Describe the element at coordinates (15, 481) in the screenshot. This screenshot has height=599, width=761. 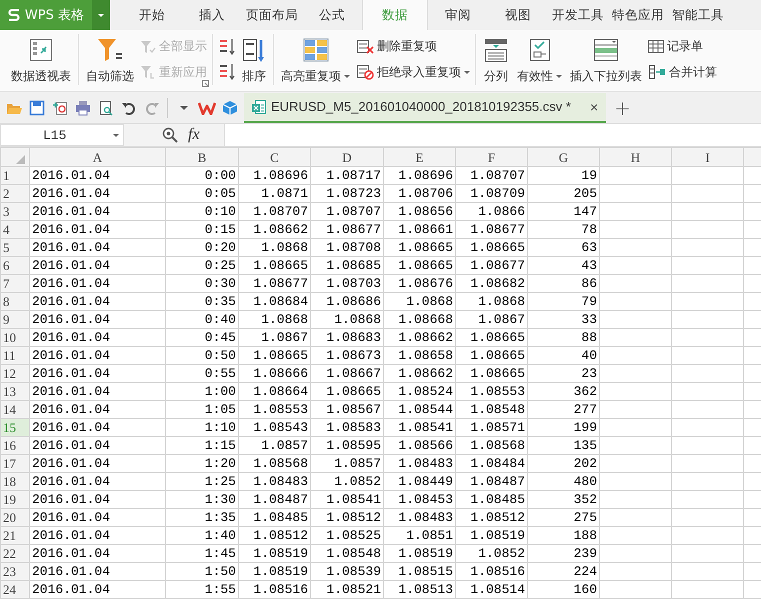
I see `row-header: 18` at that location.